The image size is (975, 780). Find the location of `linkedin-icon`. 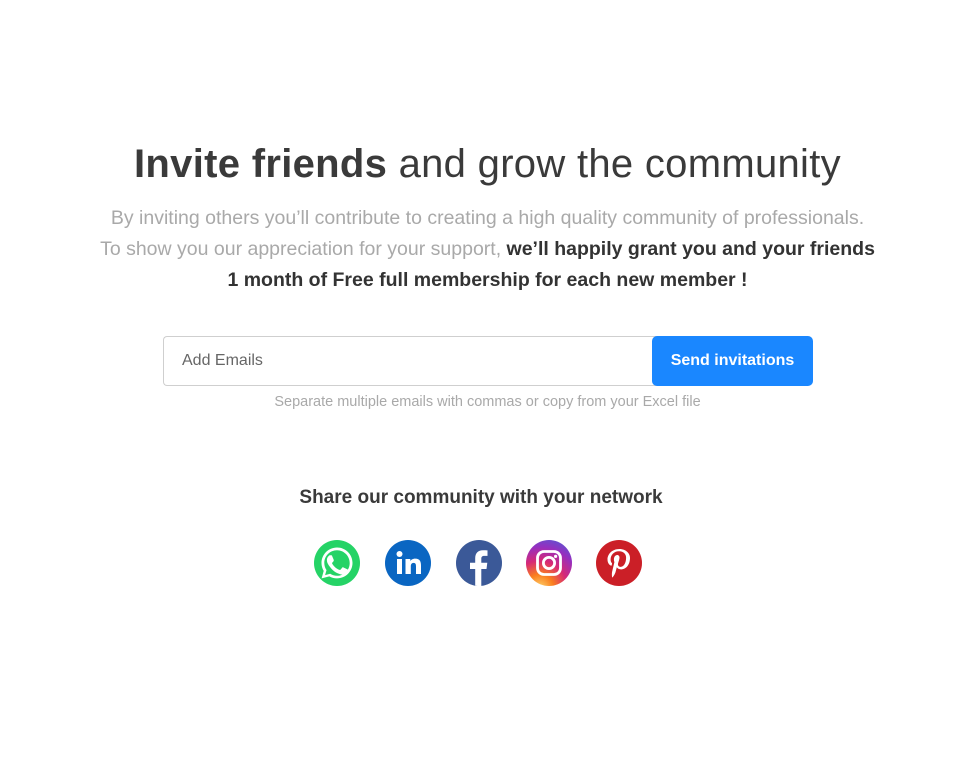

linkedin-icon is located at coordinates (408, 563).